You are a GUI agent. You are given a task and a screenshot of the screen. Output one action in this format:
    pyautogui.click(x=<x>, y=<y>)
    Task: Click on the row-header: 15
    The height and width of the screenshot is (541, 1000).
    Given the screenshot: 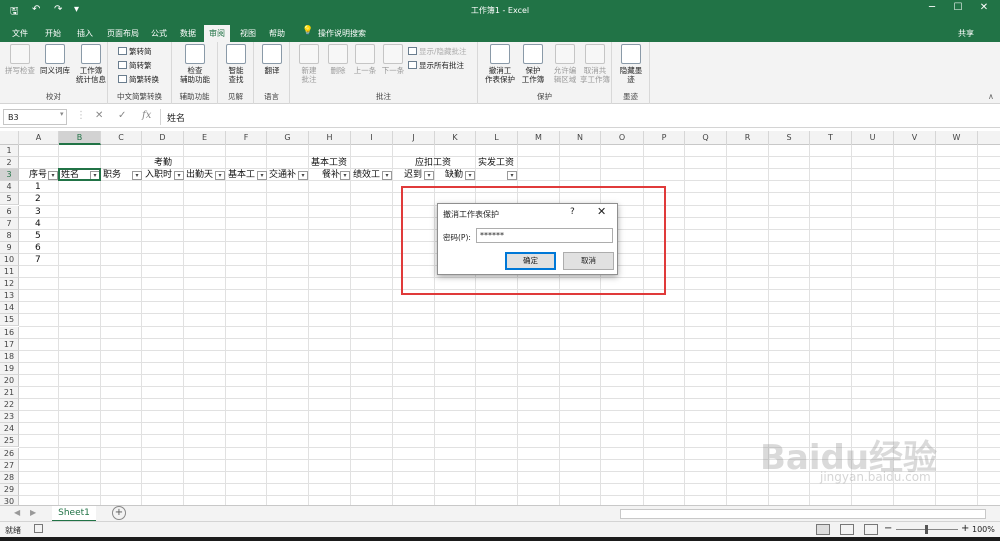 What is the action you would take?
    pyautogui.click(x=9, y=320)
    